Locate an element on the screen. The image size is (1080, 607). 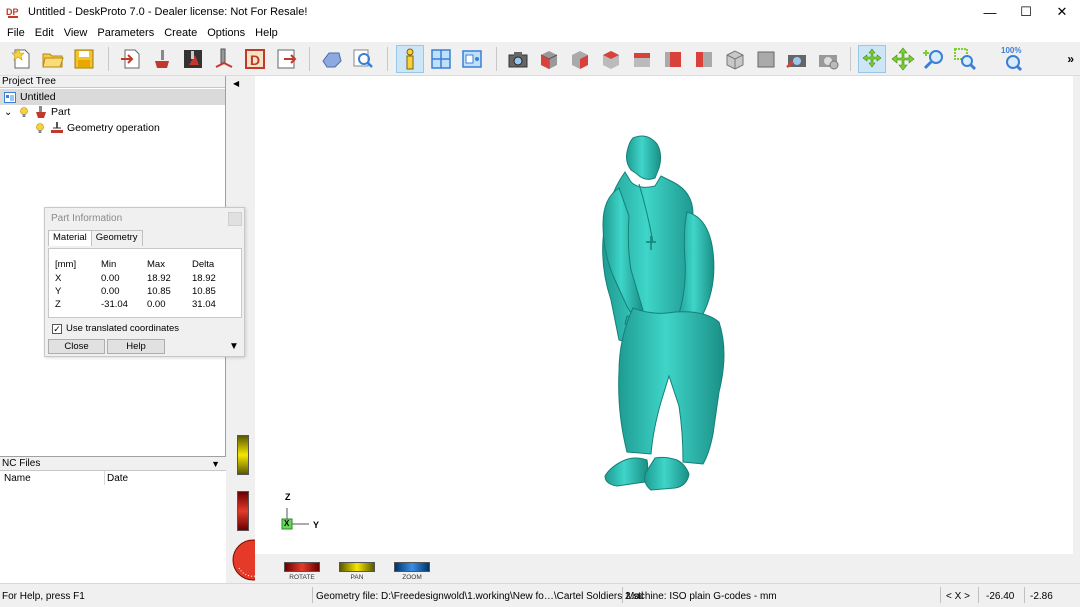
camera-reset-icon is located at coordinates (797, 59).